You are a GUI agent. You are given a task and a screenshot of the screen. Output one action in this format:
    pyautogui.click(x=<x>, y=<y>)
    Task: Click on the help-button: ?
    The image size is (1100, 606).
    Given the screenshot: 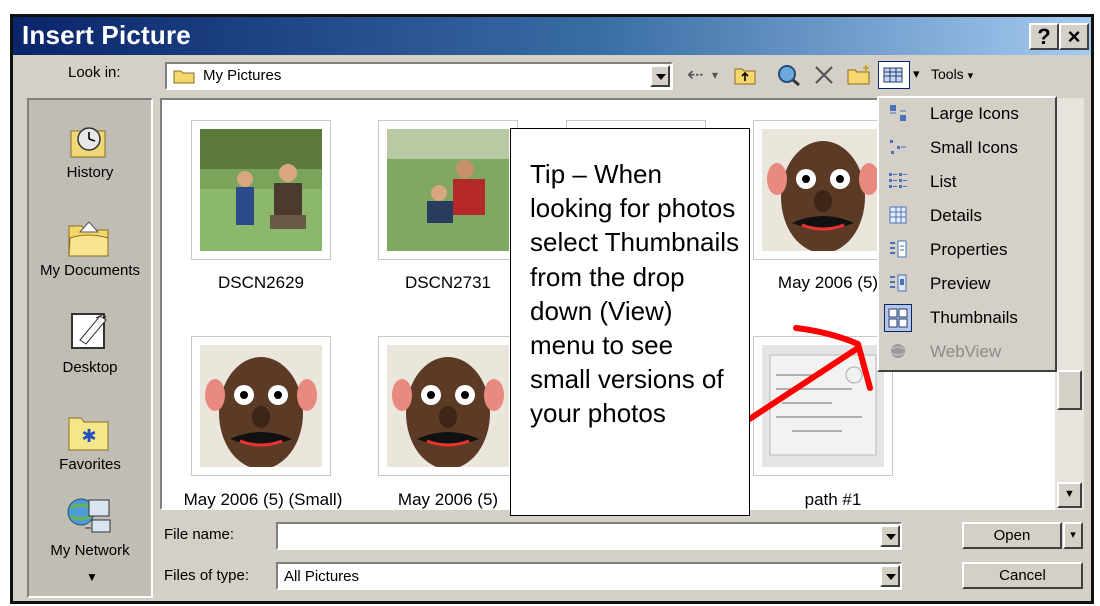 What is the action you would take?
    pyautogui.click(x=1044, y=36)
    